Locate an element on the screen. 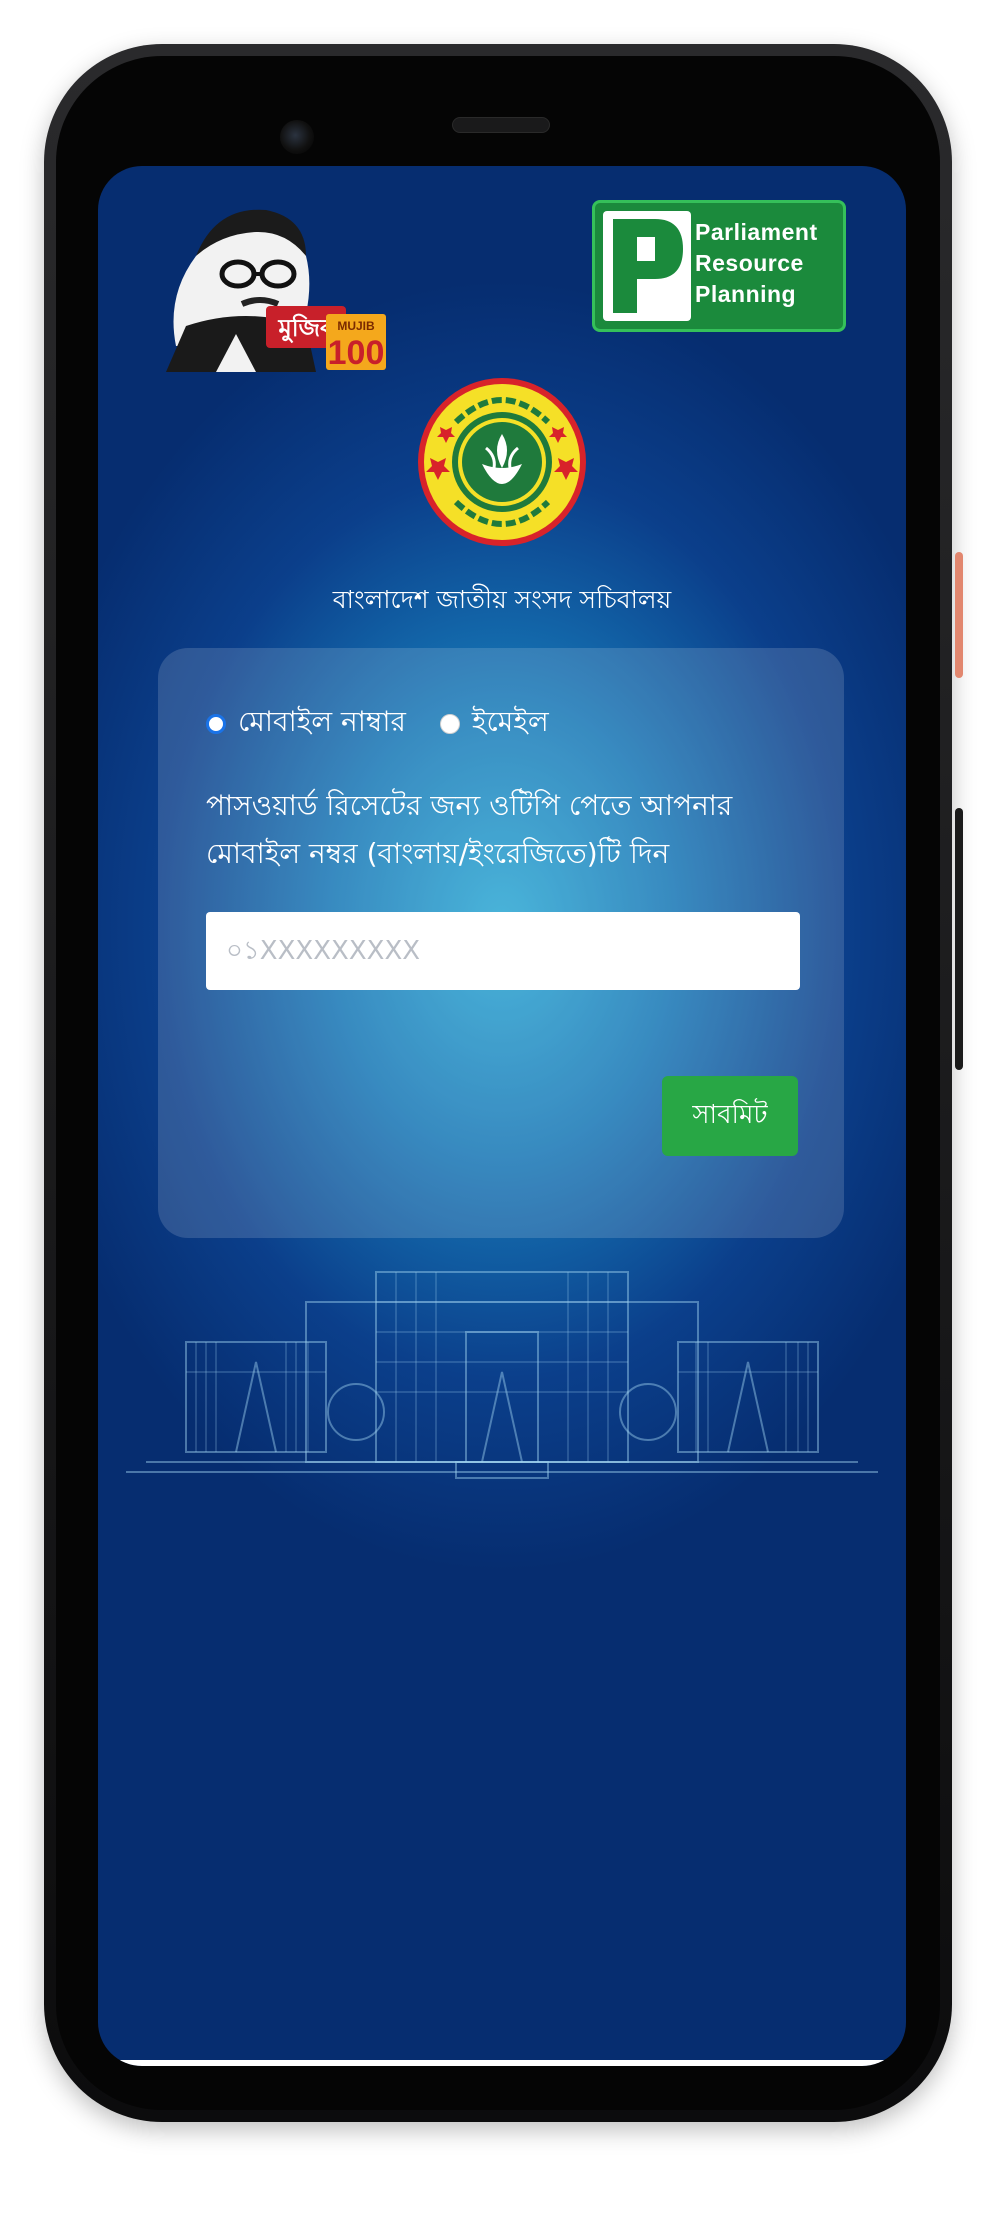 The width and height of the screenshot is (1000, 2230). radio-email is located at coordinates (449, 723).